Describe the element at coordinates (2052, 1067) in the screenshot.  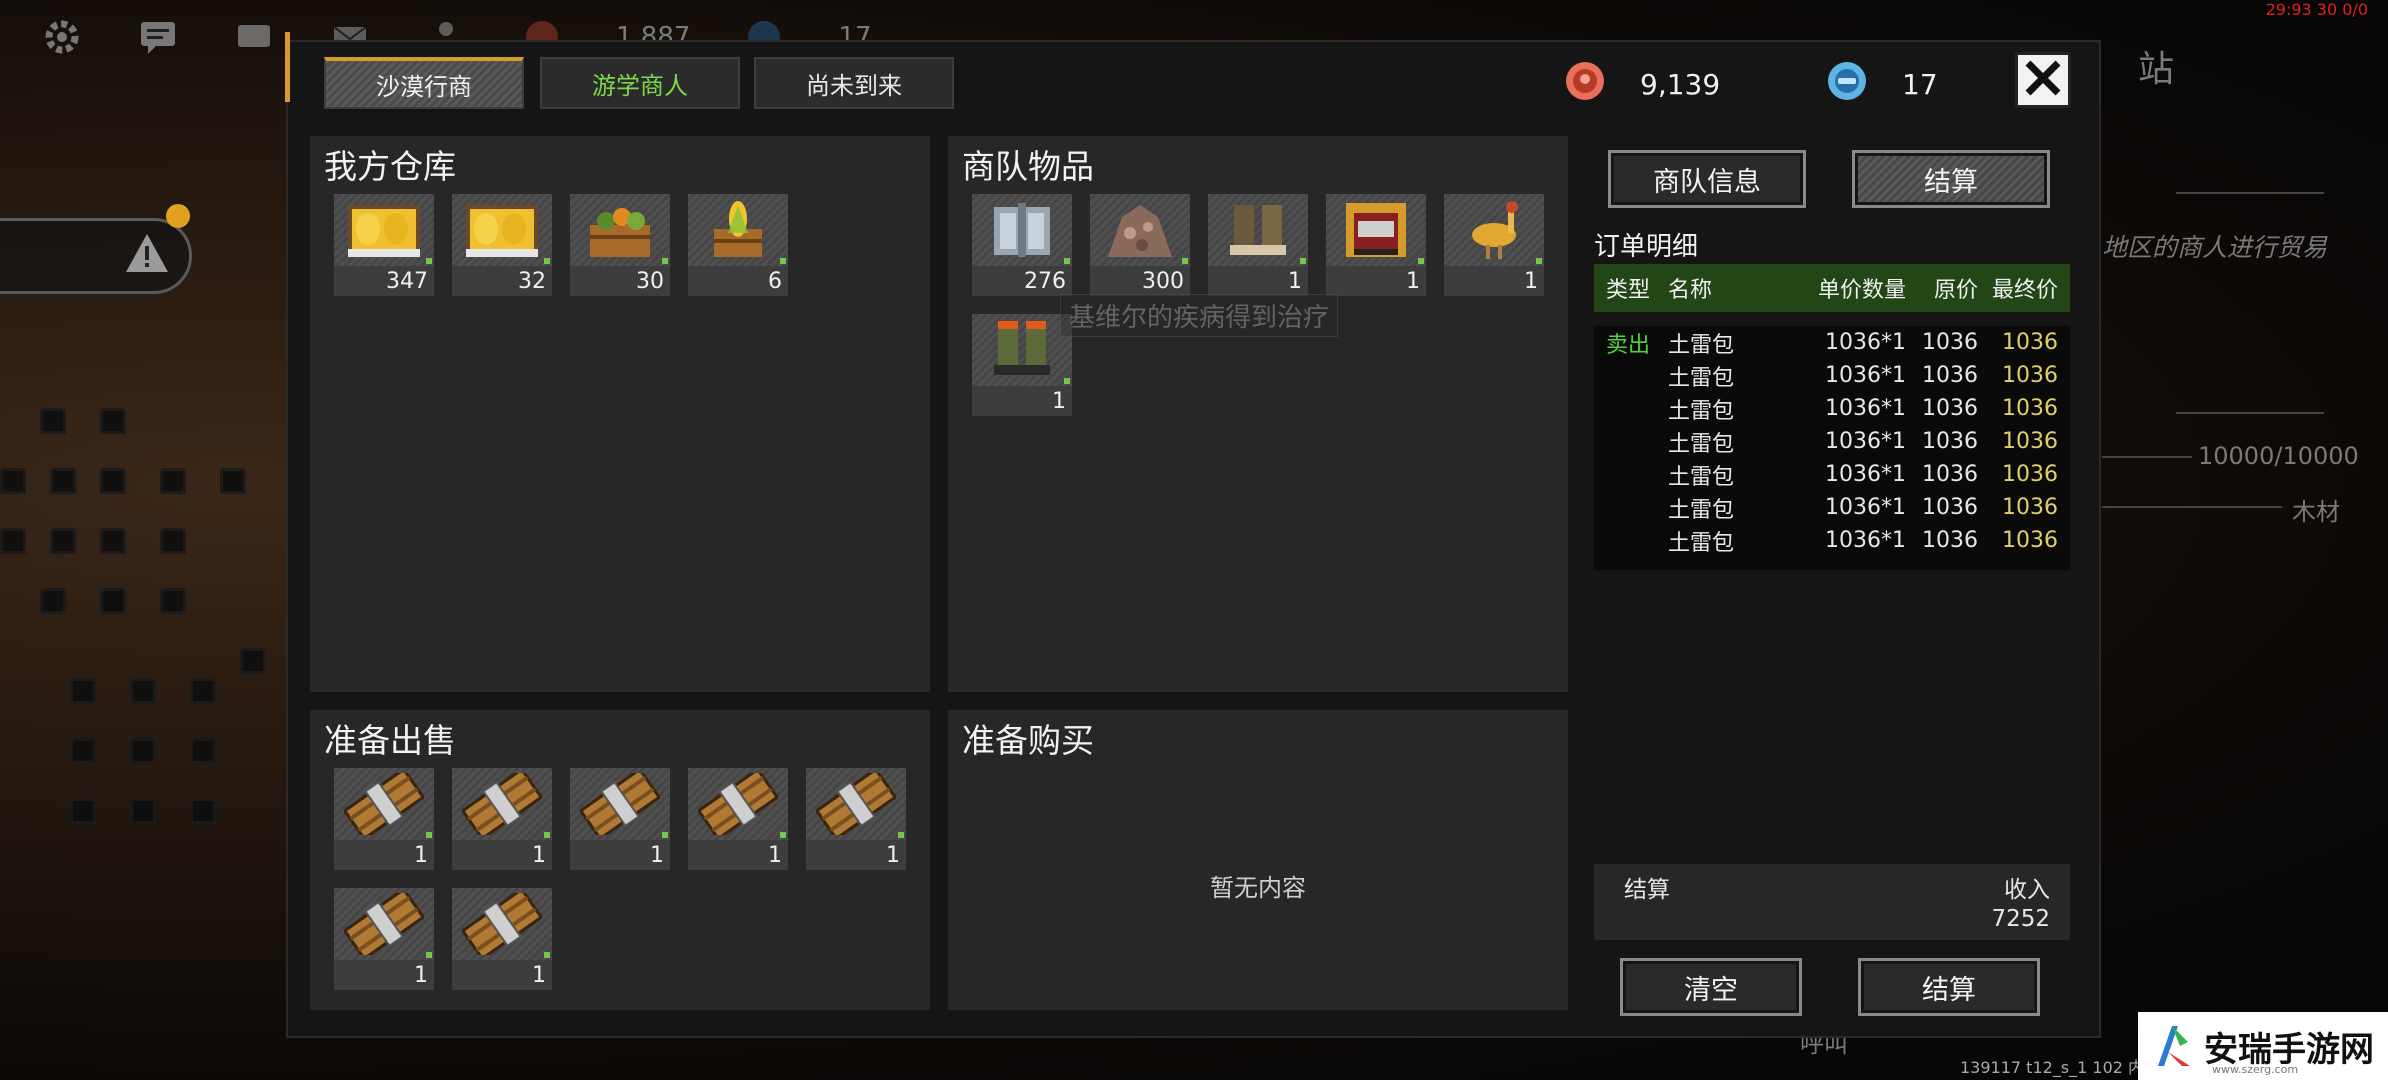
I see `bottom-status: 139117 t12_s_1 102 内` at that location.